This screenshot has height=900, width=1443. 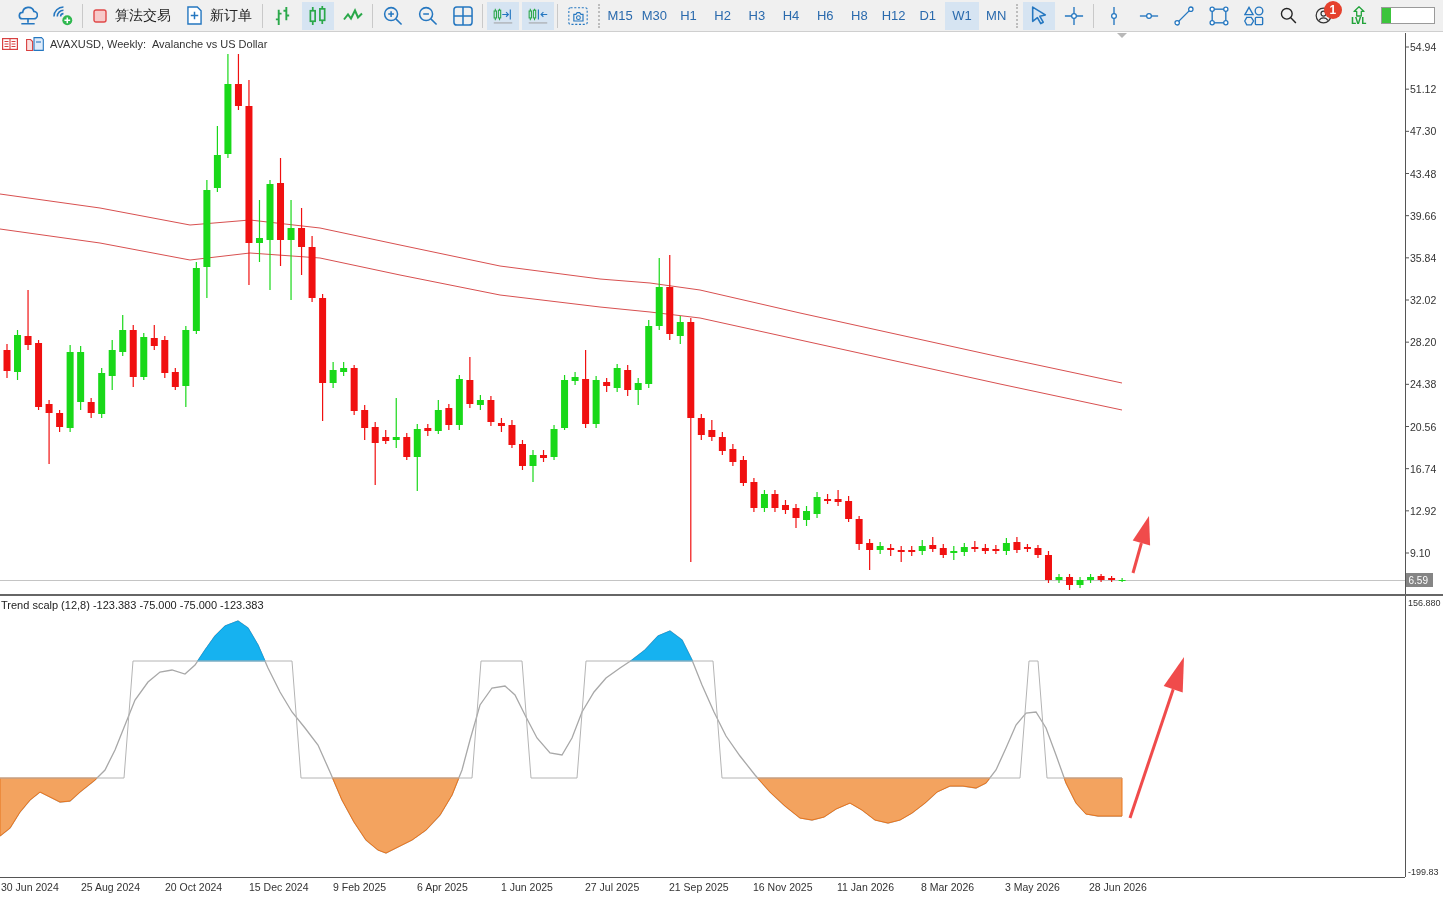 I want to click on time-axis-label: 27 Jul 2025, so click(x=612, y=887).